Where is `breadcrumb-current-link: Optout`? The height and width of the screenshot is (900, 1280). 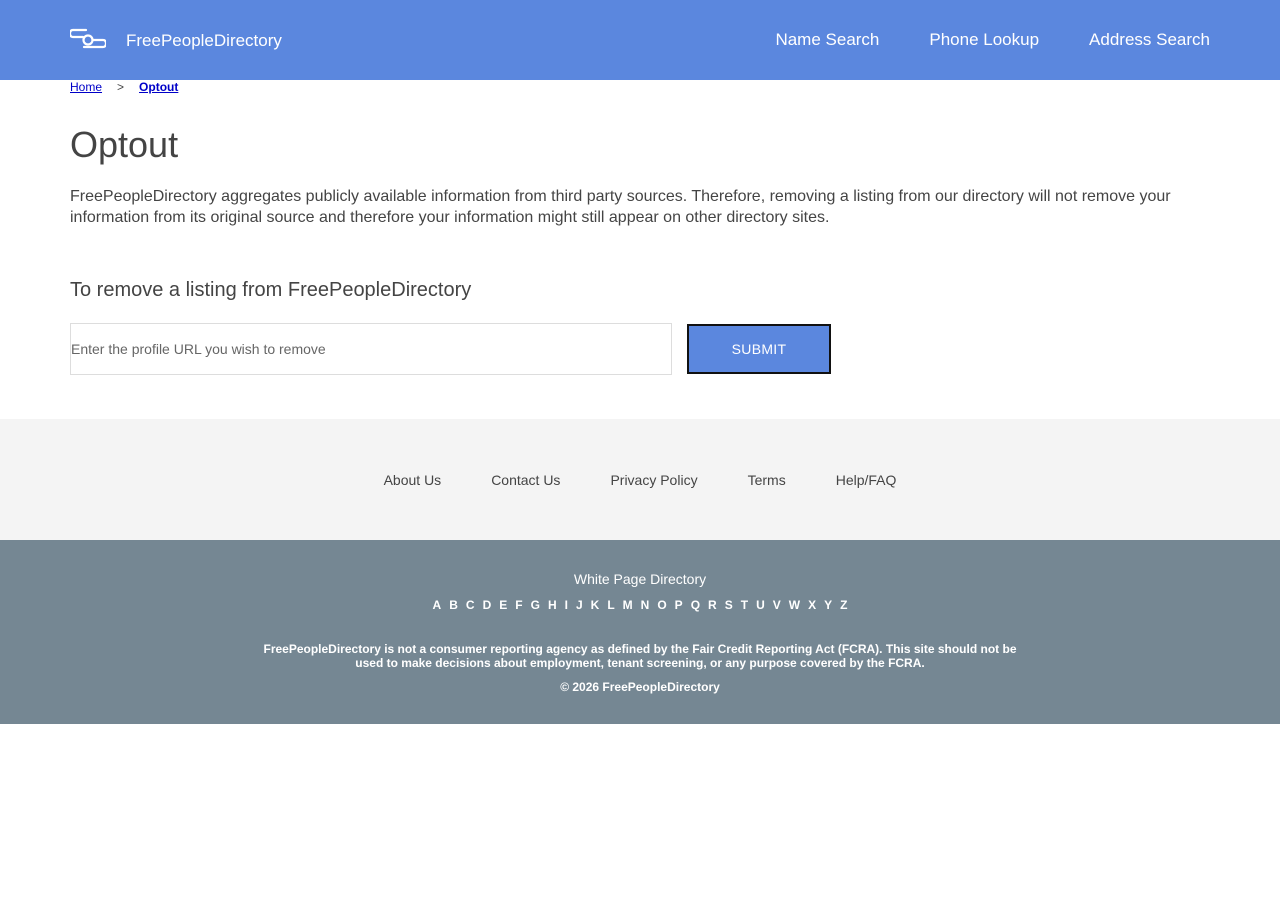
breadcrumb-current-link: Optout is located at coordinates (158, 87).